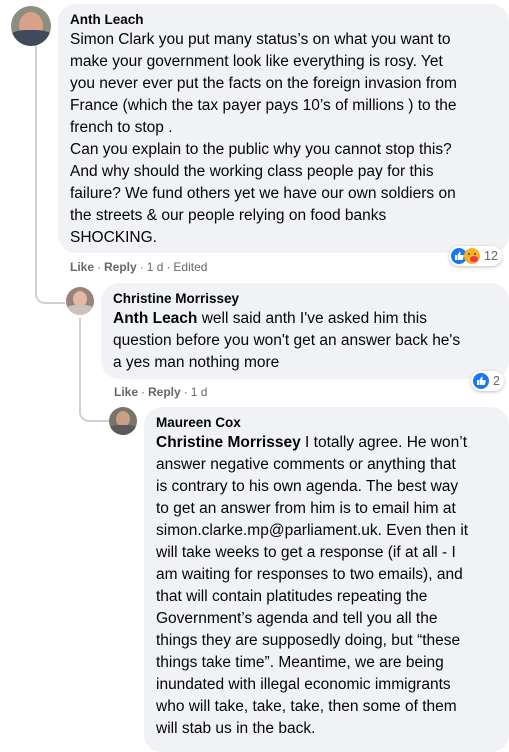  I want to click on comment-actions: Like · Reply · 1 d · Edited, so click(139, 267).